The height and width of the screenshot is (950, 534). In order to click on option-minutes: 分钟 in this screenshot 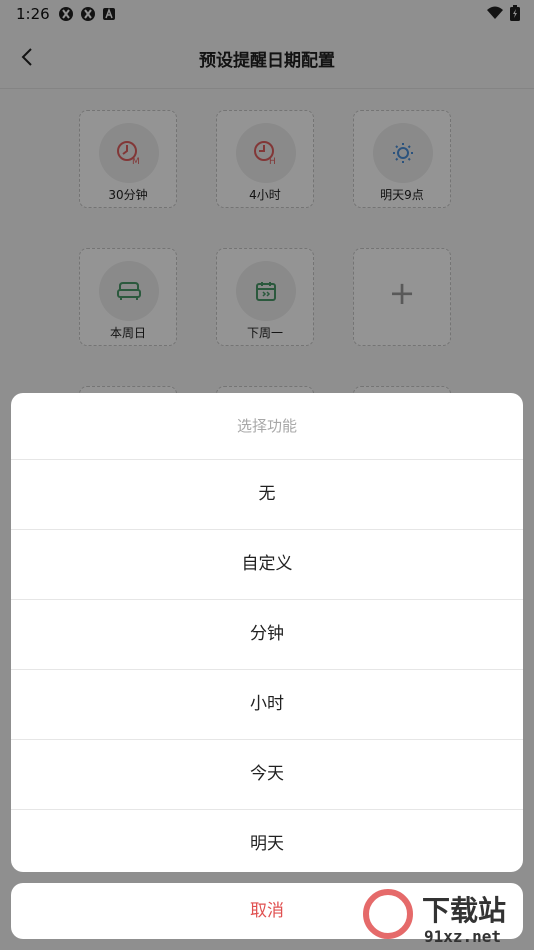, I will do `click(267, 635)`.